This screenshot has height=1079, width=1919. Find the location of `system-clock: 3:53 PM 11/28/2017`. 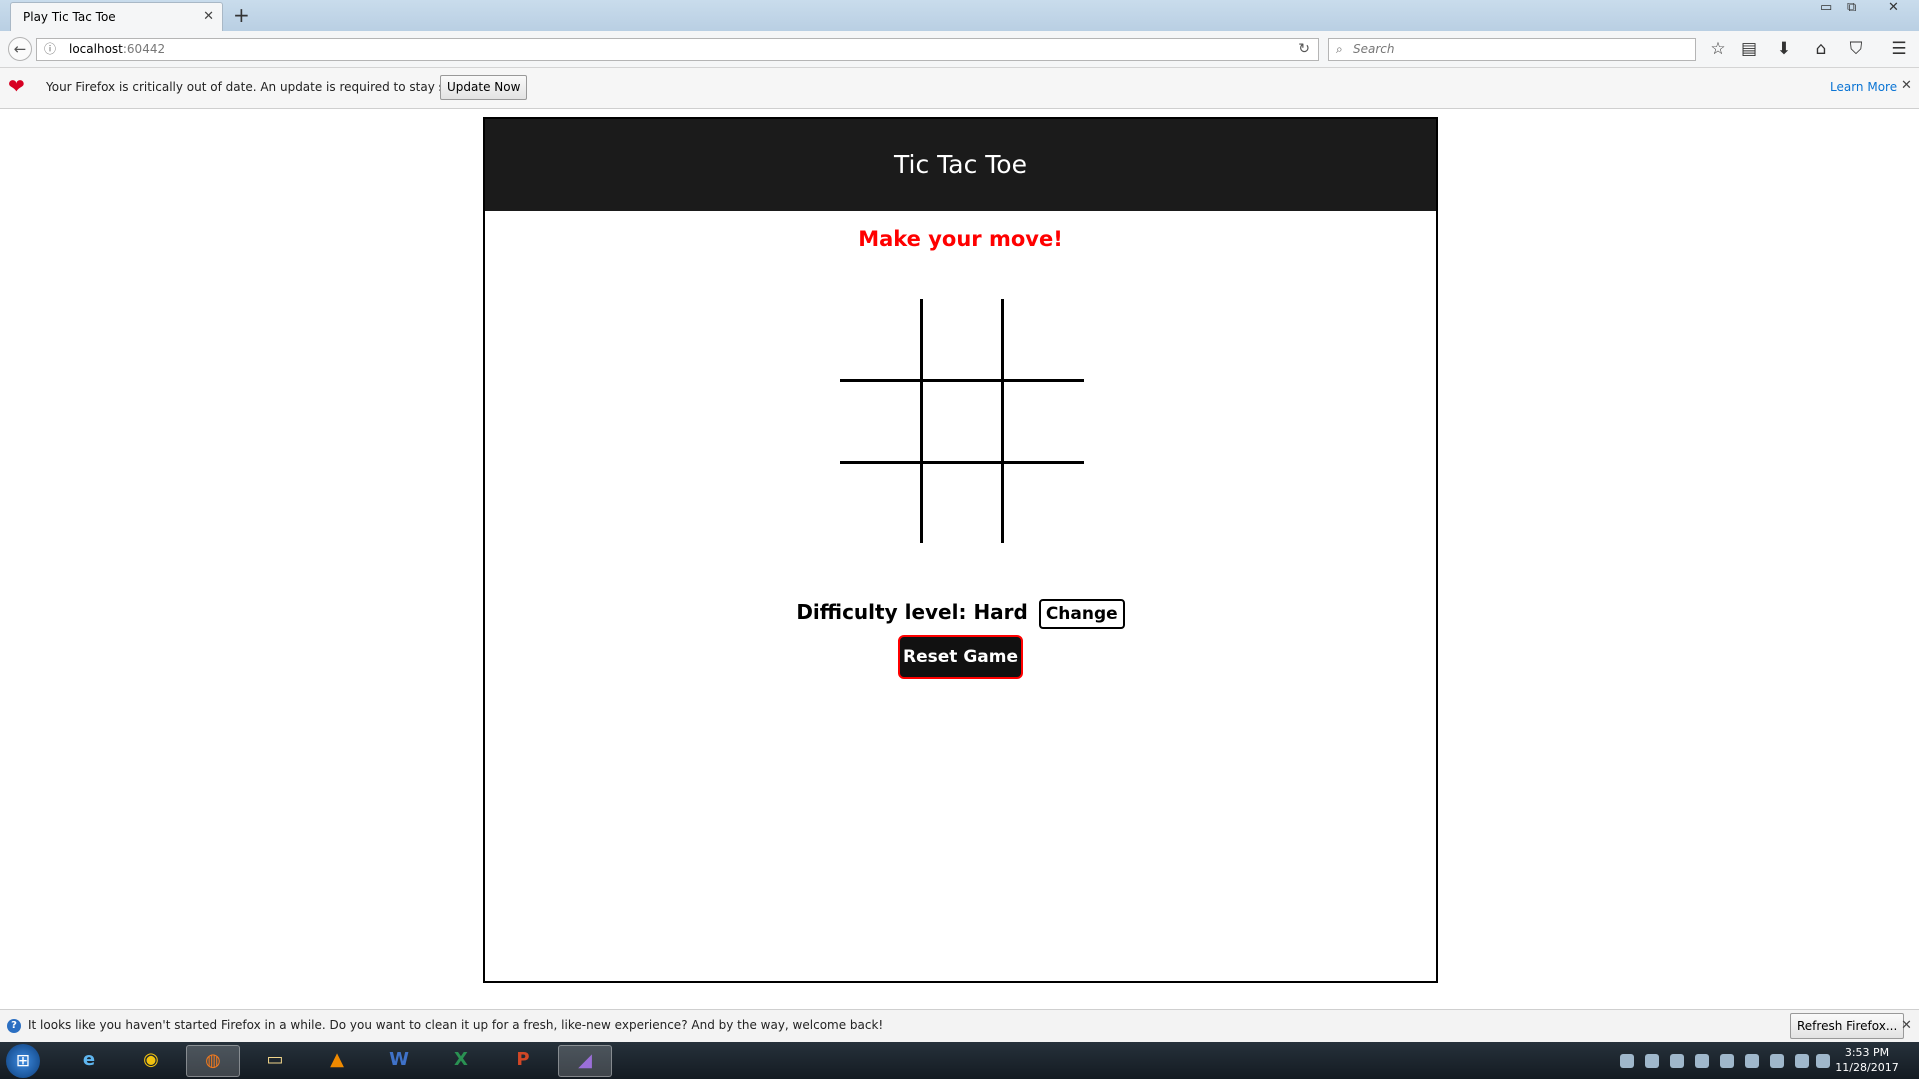

system-clock: 3:53 PM 11/28/2017 is located at coordinates (1867, 1060).